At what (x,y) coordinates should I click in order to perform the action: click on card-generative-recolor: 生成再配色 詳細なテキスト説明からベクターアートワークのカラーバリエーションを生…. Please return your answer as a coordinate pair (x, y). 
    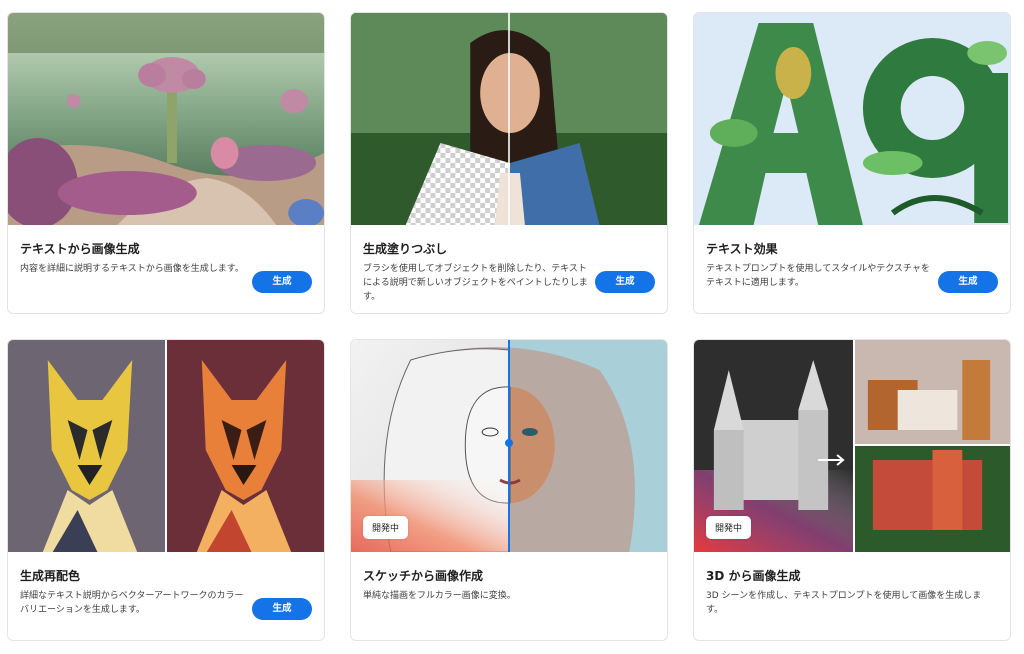
    Looking at the image, I should click on (166, 490).